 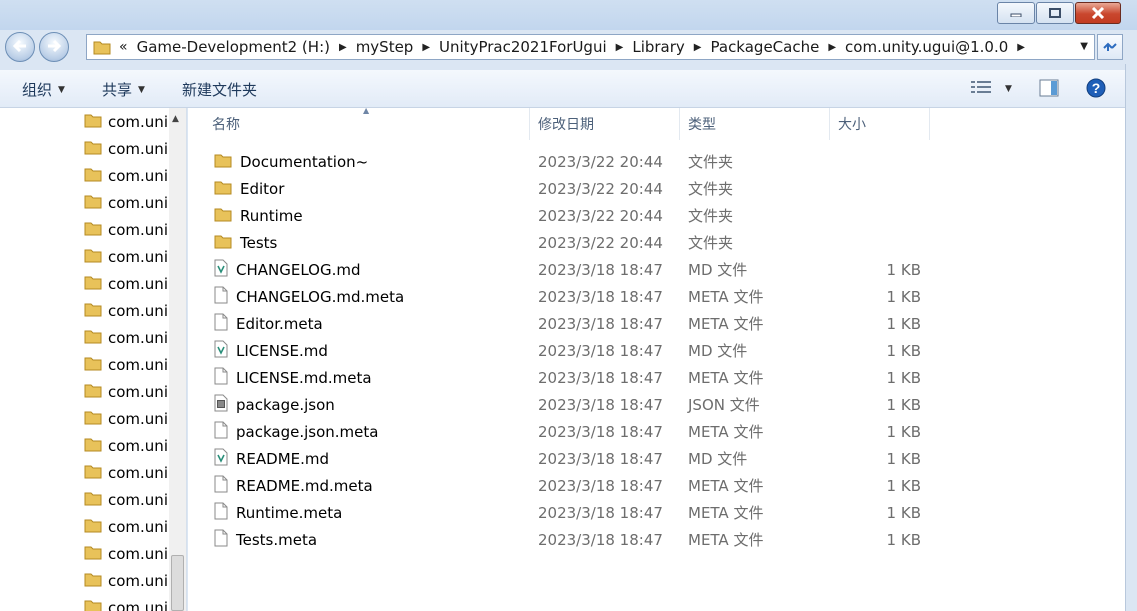 I want to click on chevron-down-icon: ▼, so click(x=141, y=89).